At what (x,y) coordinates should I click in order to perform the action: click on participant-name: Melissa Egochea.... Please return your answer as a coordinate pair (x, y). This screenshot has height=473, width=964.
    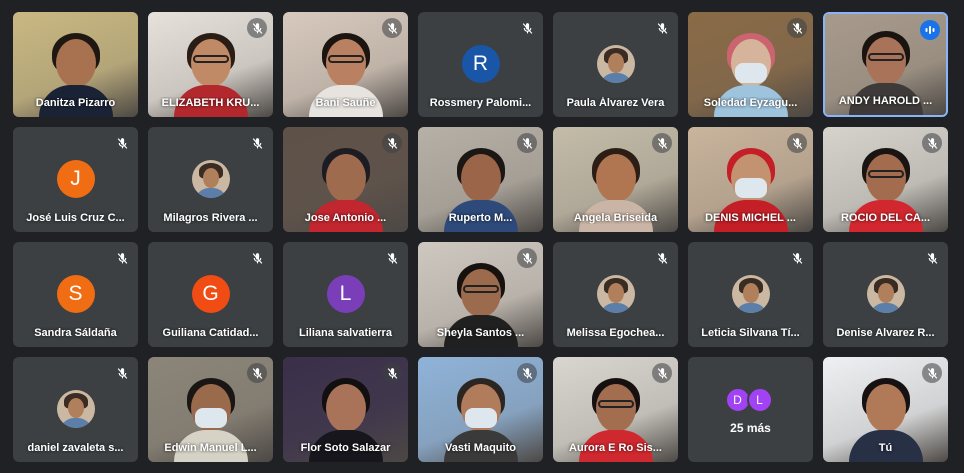
    Looking at the image, I should click on (615, 333).